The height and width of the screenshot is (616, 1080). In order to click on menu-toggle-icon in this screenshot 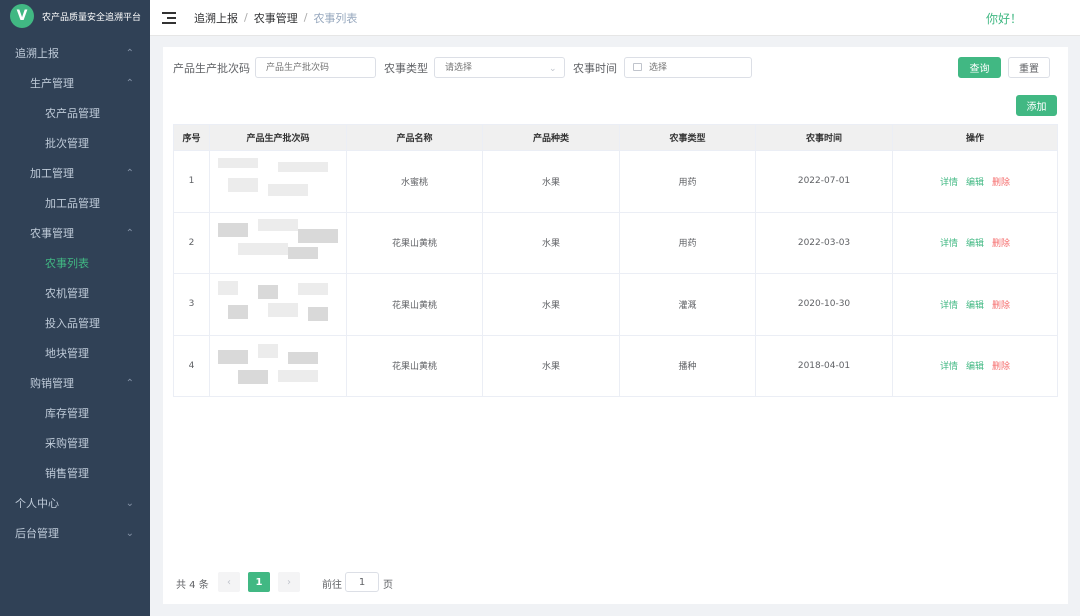, I will do `click(169, 17)`.